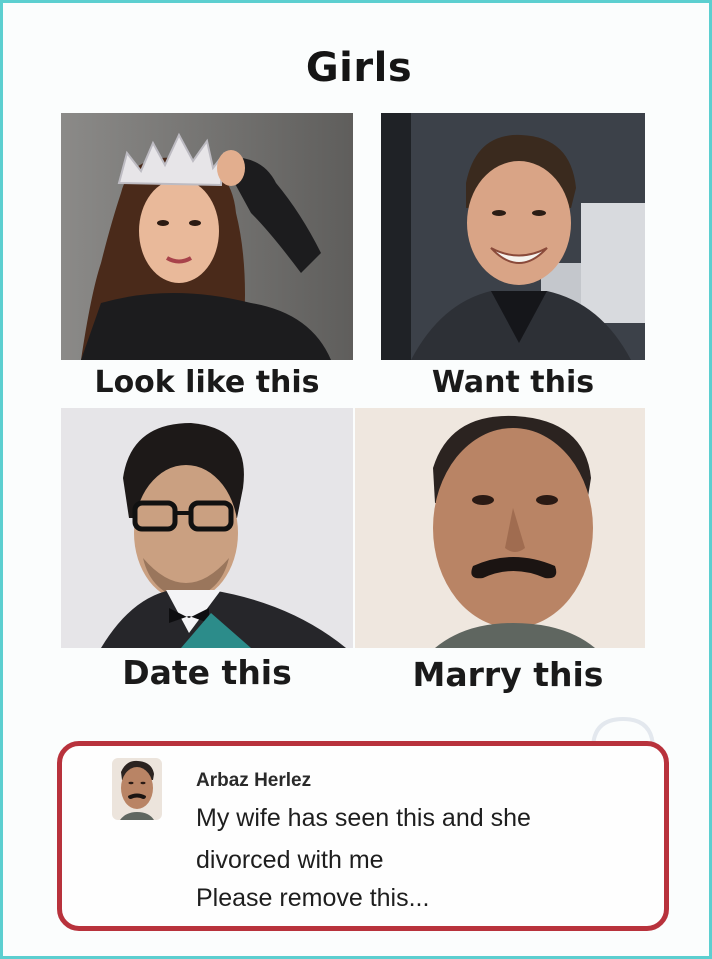  What do you see at coordinates (207, 672) in the screenshot?
I see `caption-date-this: Date this` at bounding box center [207, 672].